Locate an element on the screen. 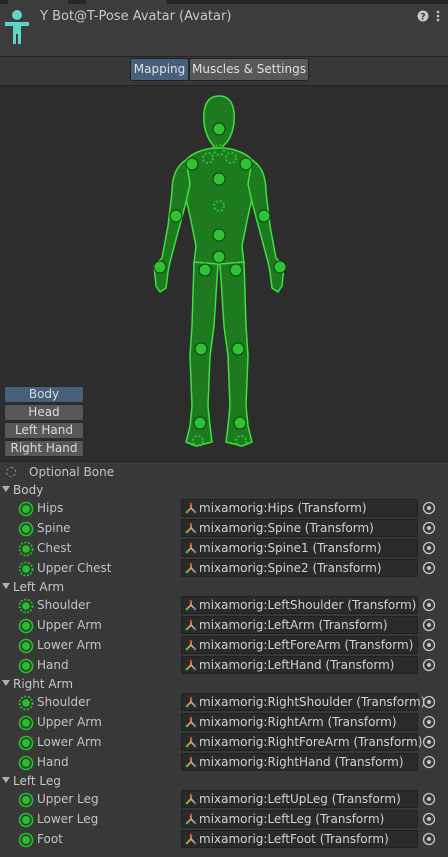 The width and height of the screenshot is (448, 857). bone-row: Upper Arm mixamorig:LeftArm (Transform) is located at coordinates (224, 626).